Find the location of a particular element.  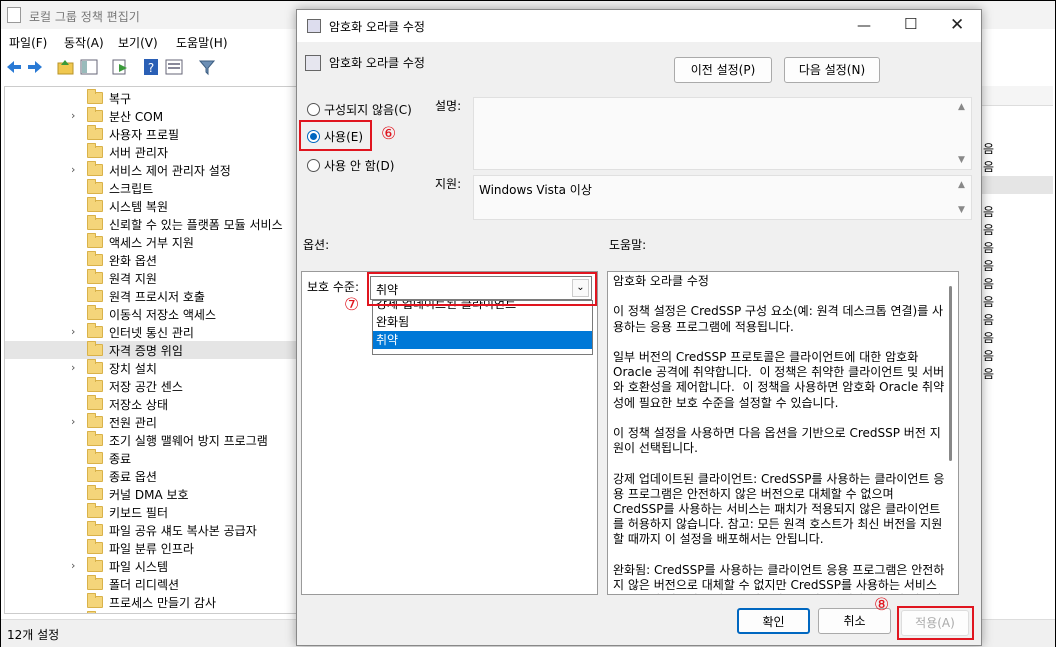

radio-disabled is located at coordinates (313, 165).